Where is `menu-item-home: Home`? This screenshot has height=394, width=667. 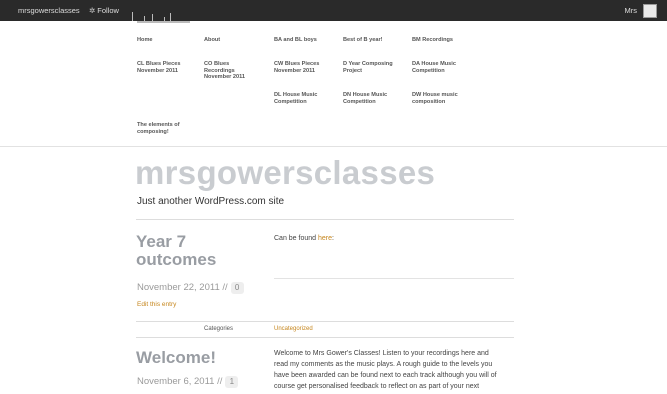
menu-item-home: Home is located at coordinates (172, 40).